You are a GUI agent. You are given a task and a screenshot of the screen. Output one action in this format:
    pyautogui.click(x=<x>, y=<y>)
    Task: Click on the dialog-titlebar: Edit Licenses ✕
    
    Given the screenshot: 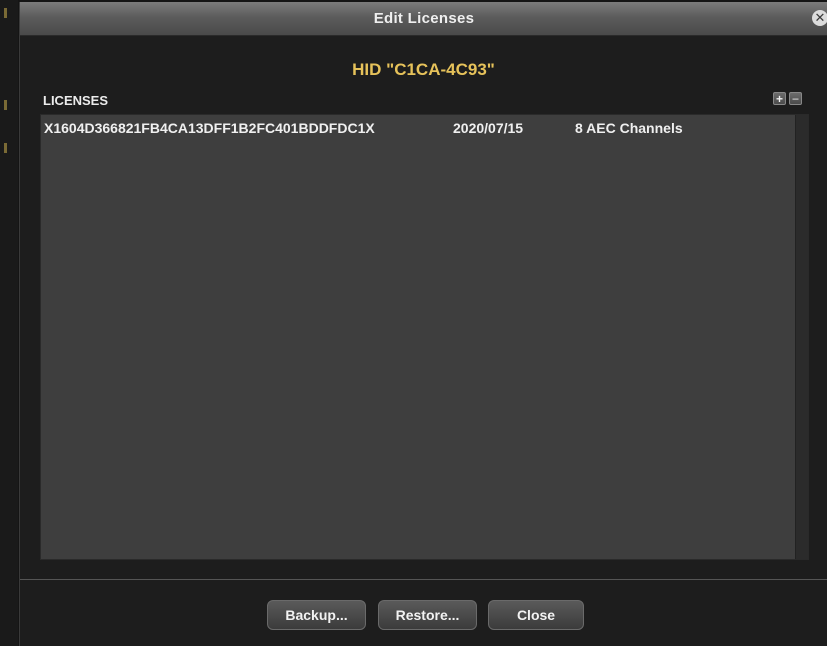 What is the action you would take?
    pyautogui.click(x=423, y=19)
    